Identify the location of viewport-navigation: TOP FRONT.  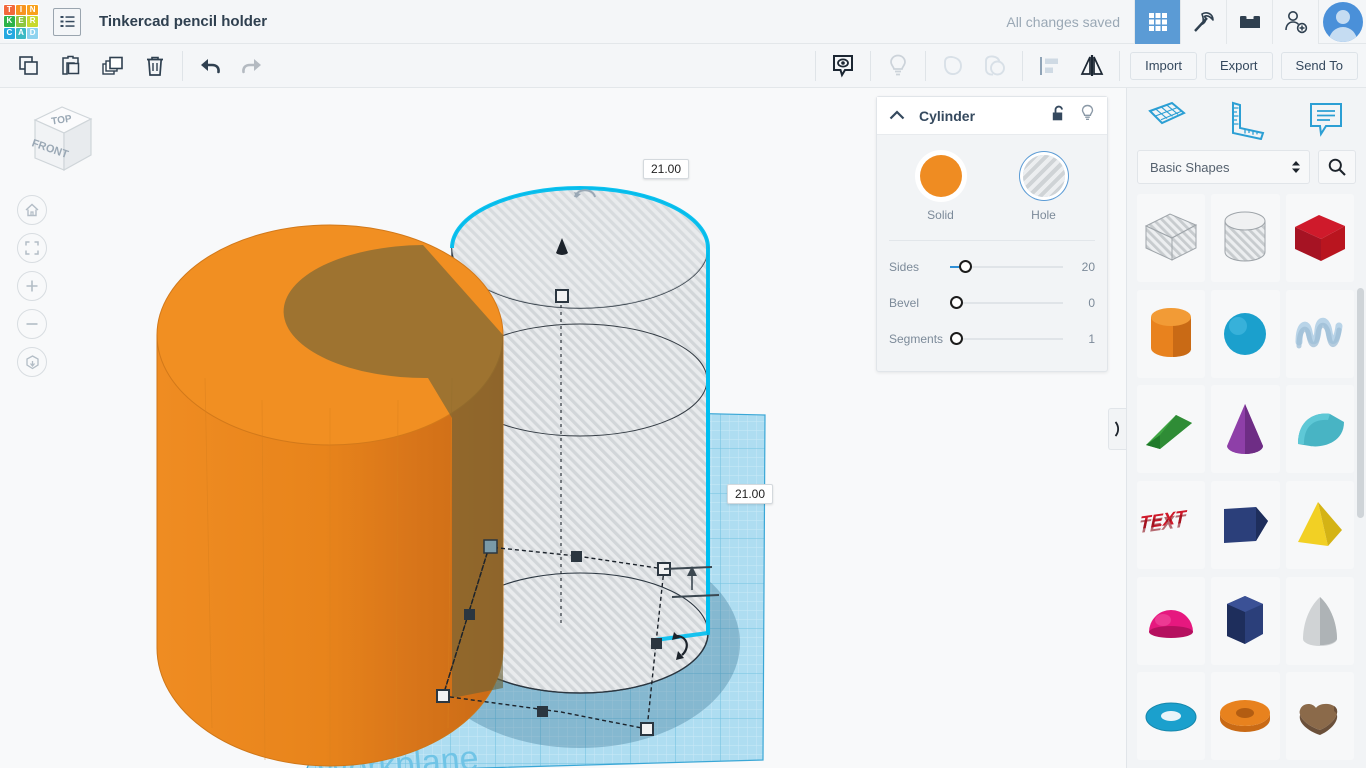
(54, 242).